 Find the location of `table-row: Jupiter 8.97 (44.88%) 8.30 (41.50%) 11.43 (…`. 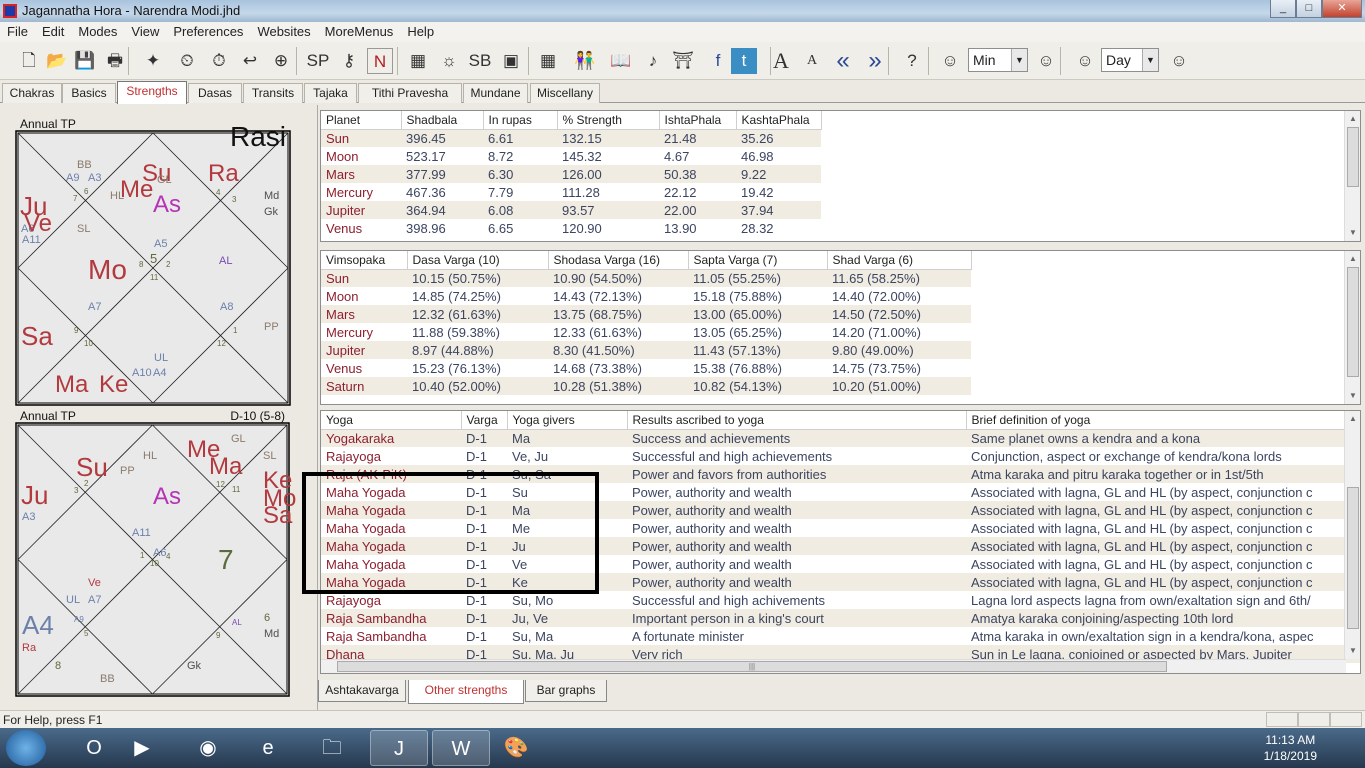

table-row: Jupiter 8.97 (44.88%) 8.30 (41.50%) 11.43 (… is located at coordinates (646, 350).